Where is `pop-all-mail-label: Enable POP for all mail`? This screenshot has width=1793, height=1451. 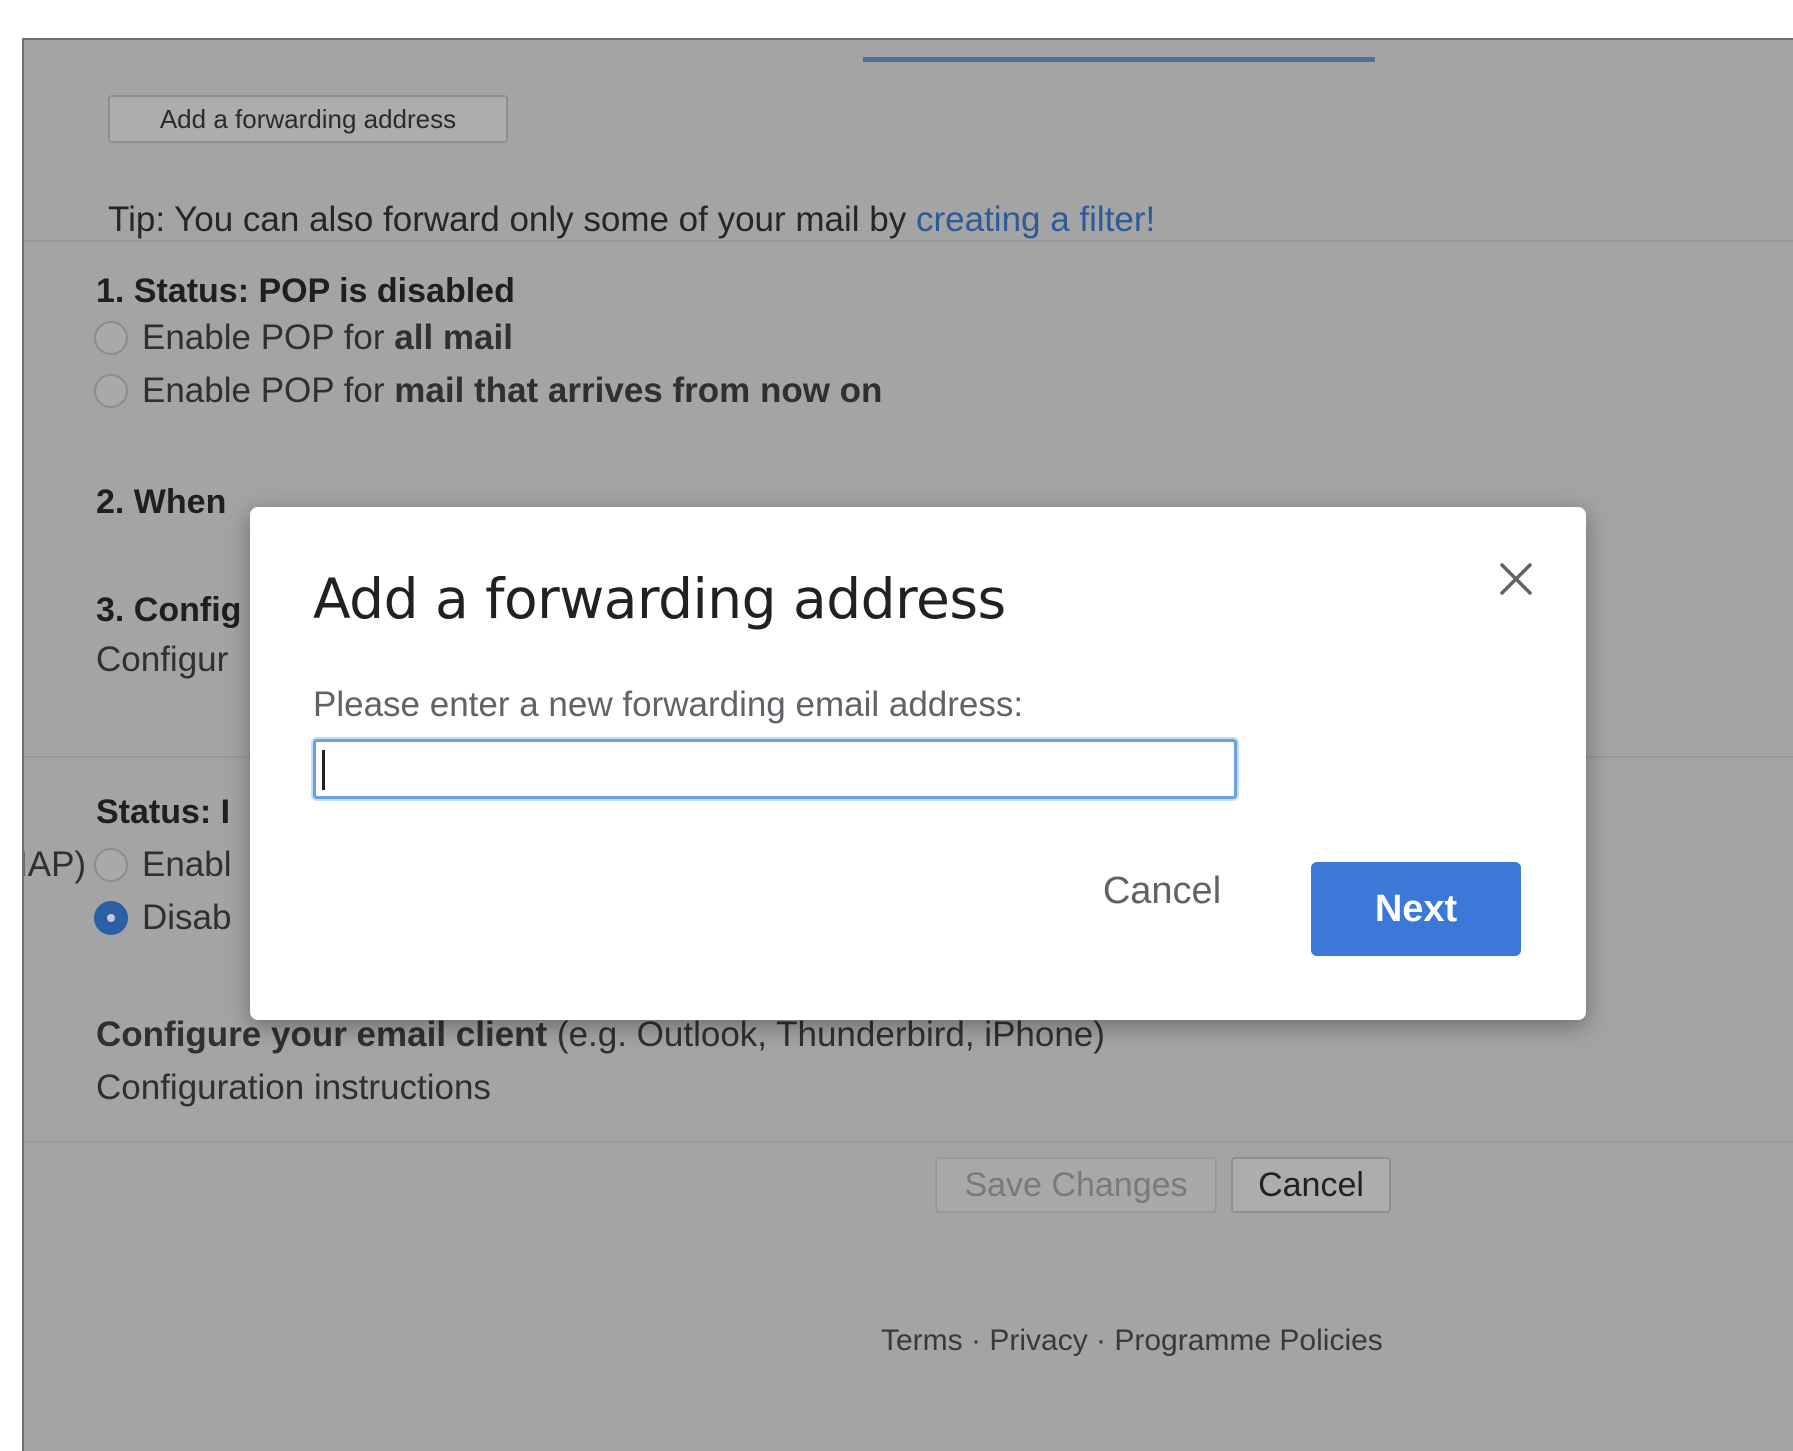 pop-all-mail-label: Enable POP for all mail is located at coordinates (327, 338).